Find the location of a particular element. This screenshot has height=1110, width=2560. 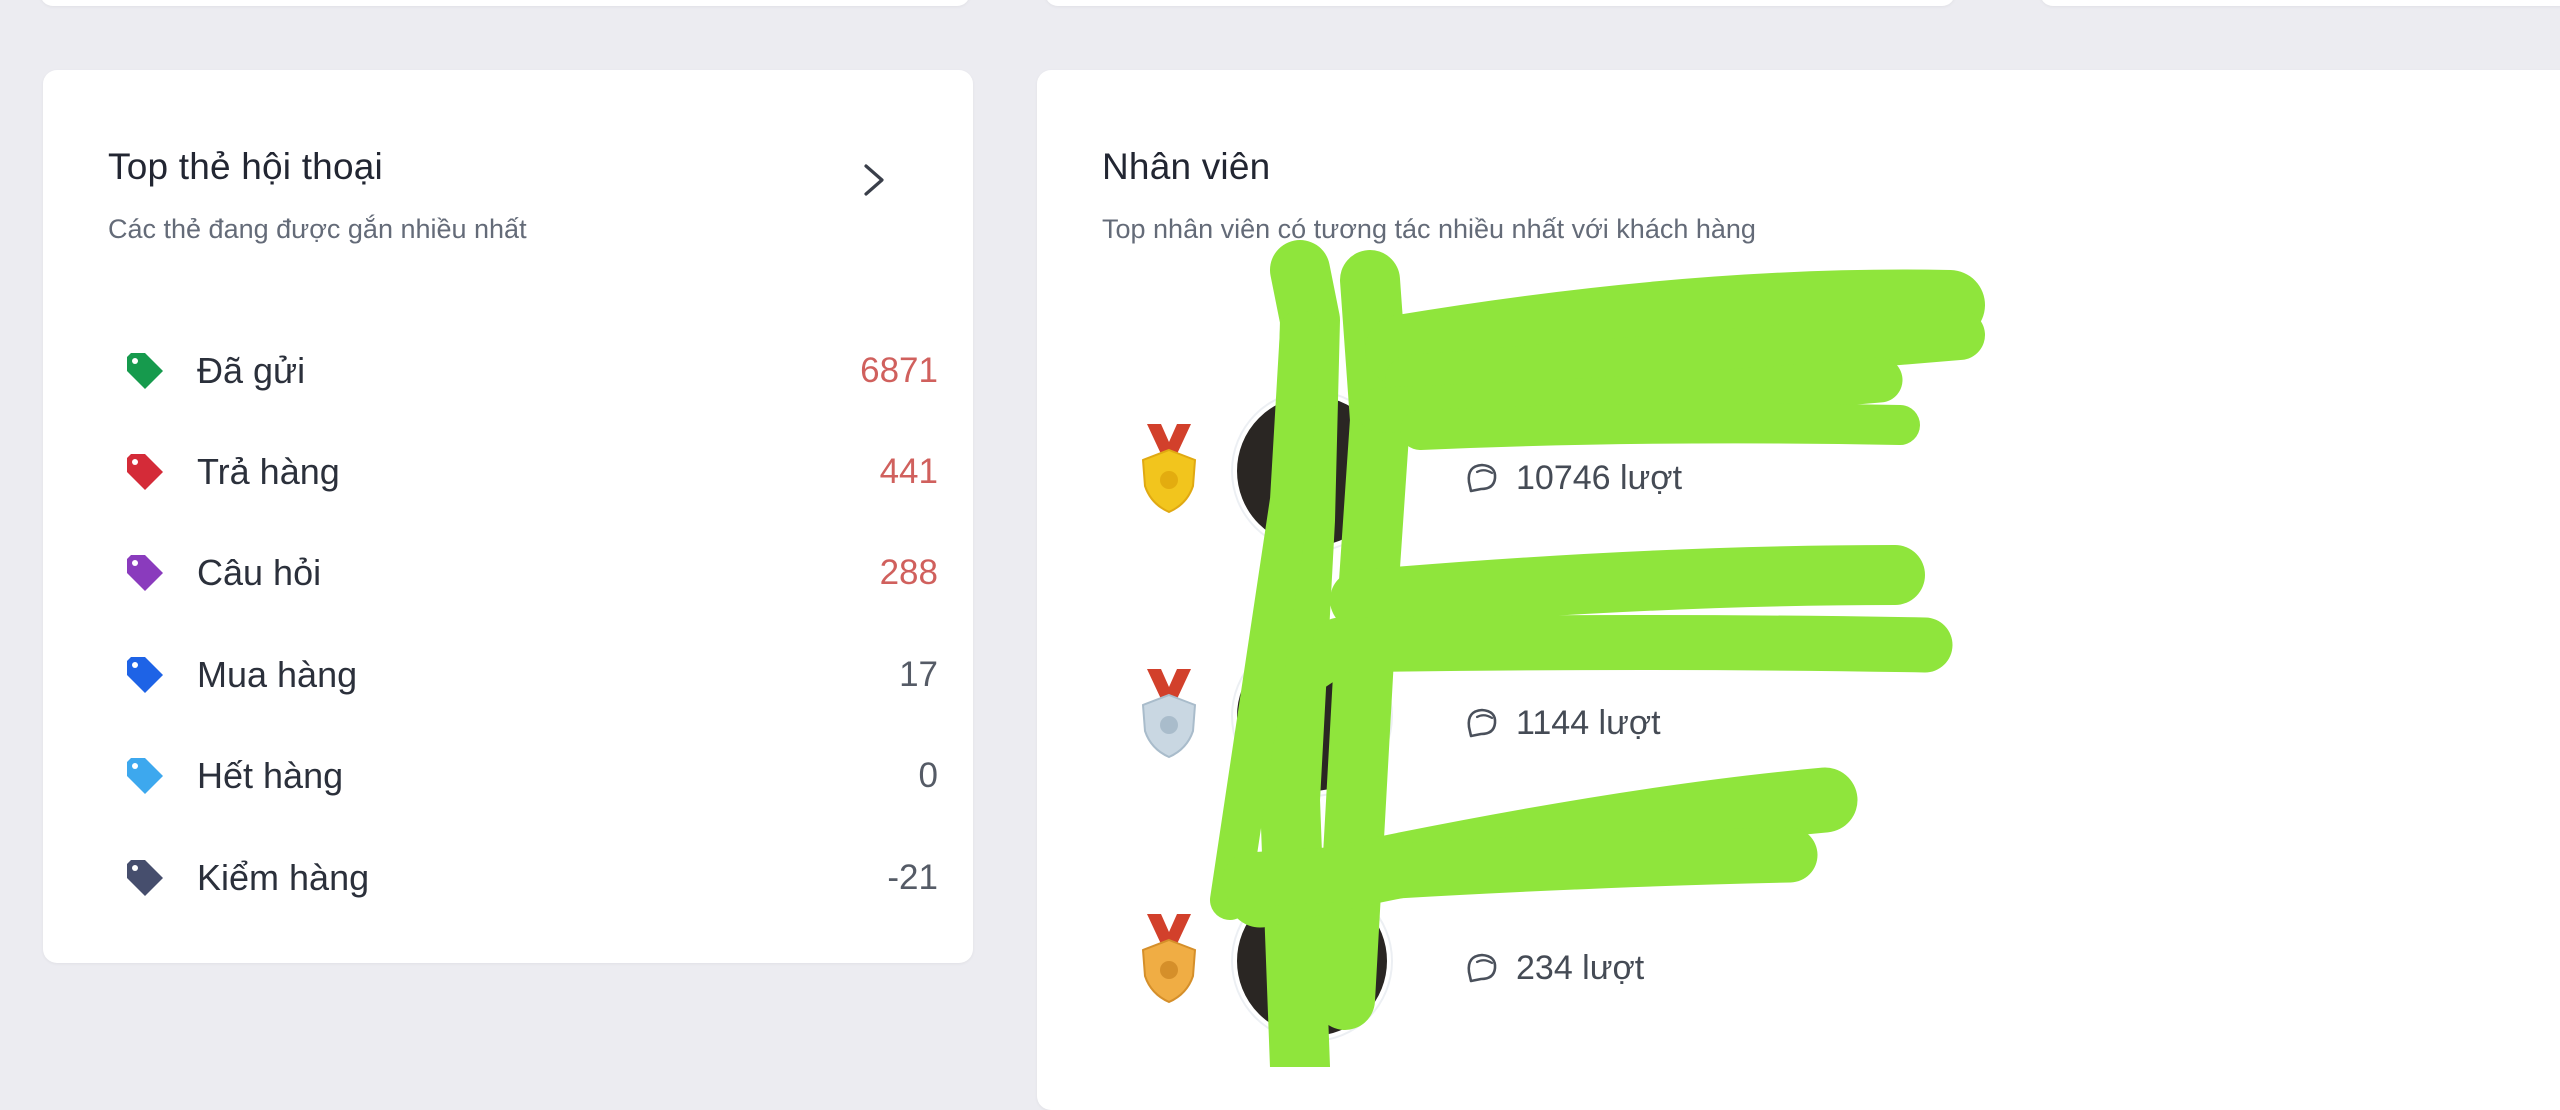

tag-row: Đã gửi 6871 is located at coordinates (530, 370).